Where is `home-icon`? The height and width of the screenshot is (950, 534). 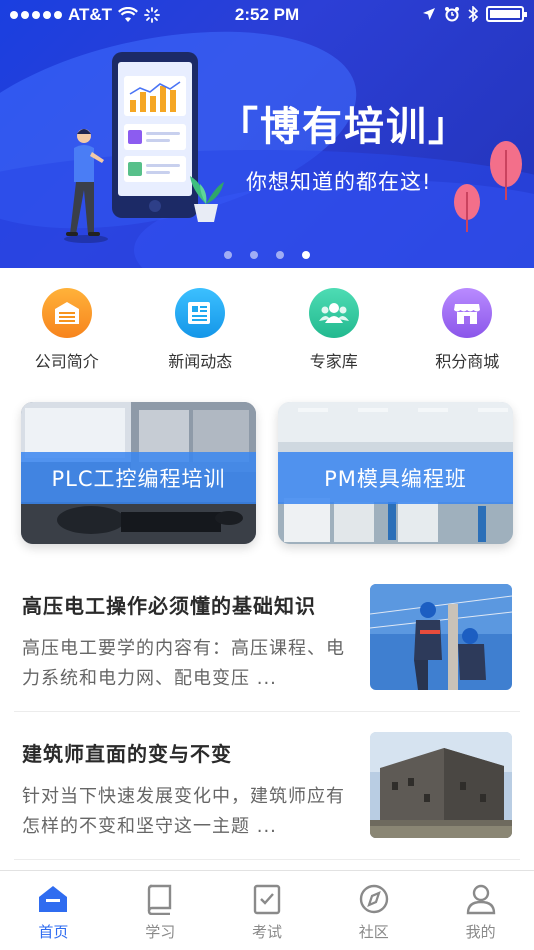 home-icon is located at coordinates (53, 899).